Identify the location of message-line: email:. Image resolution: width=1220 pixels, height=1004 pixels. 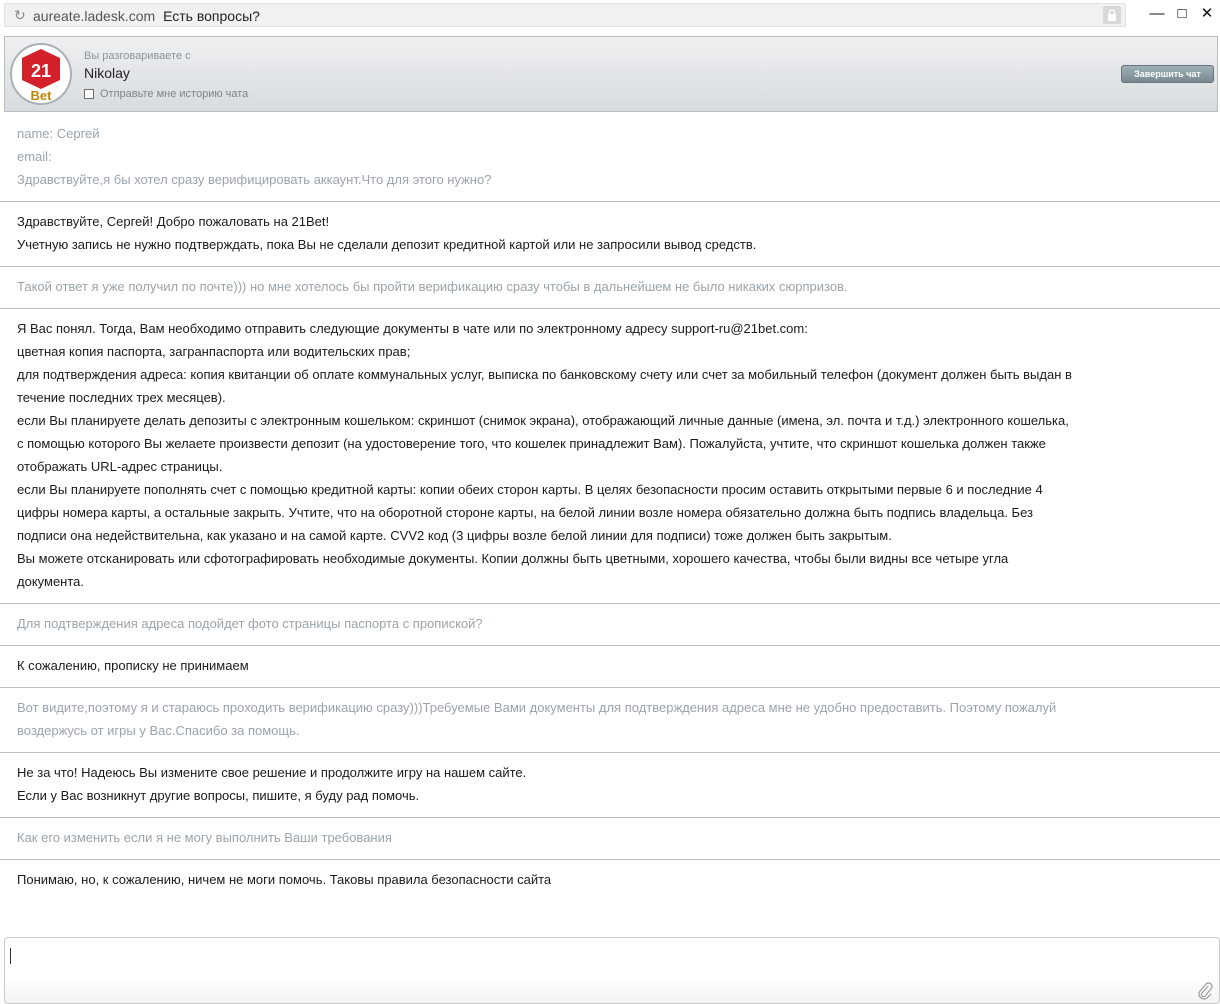
(34, 156).